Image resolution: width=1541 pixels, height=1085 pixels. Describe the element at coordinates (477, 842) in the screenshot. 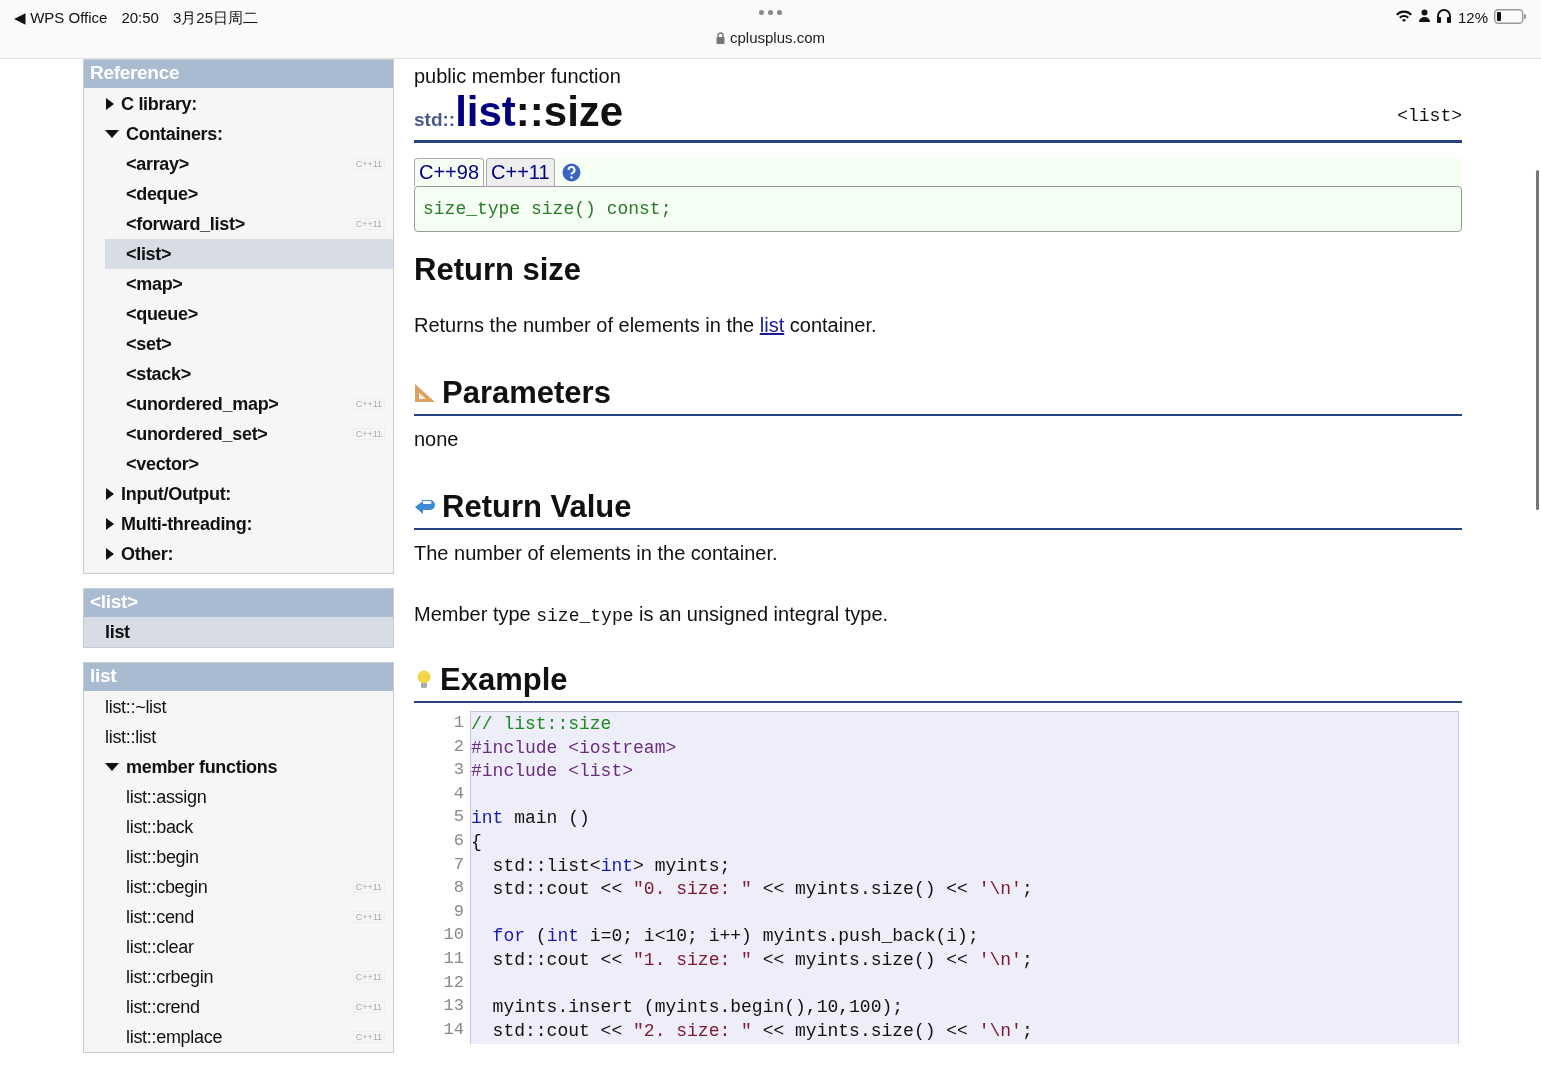

I see `code-line: {` at that location.